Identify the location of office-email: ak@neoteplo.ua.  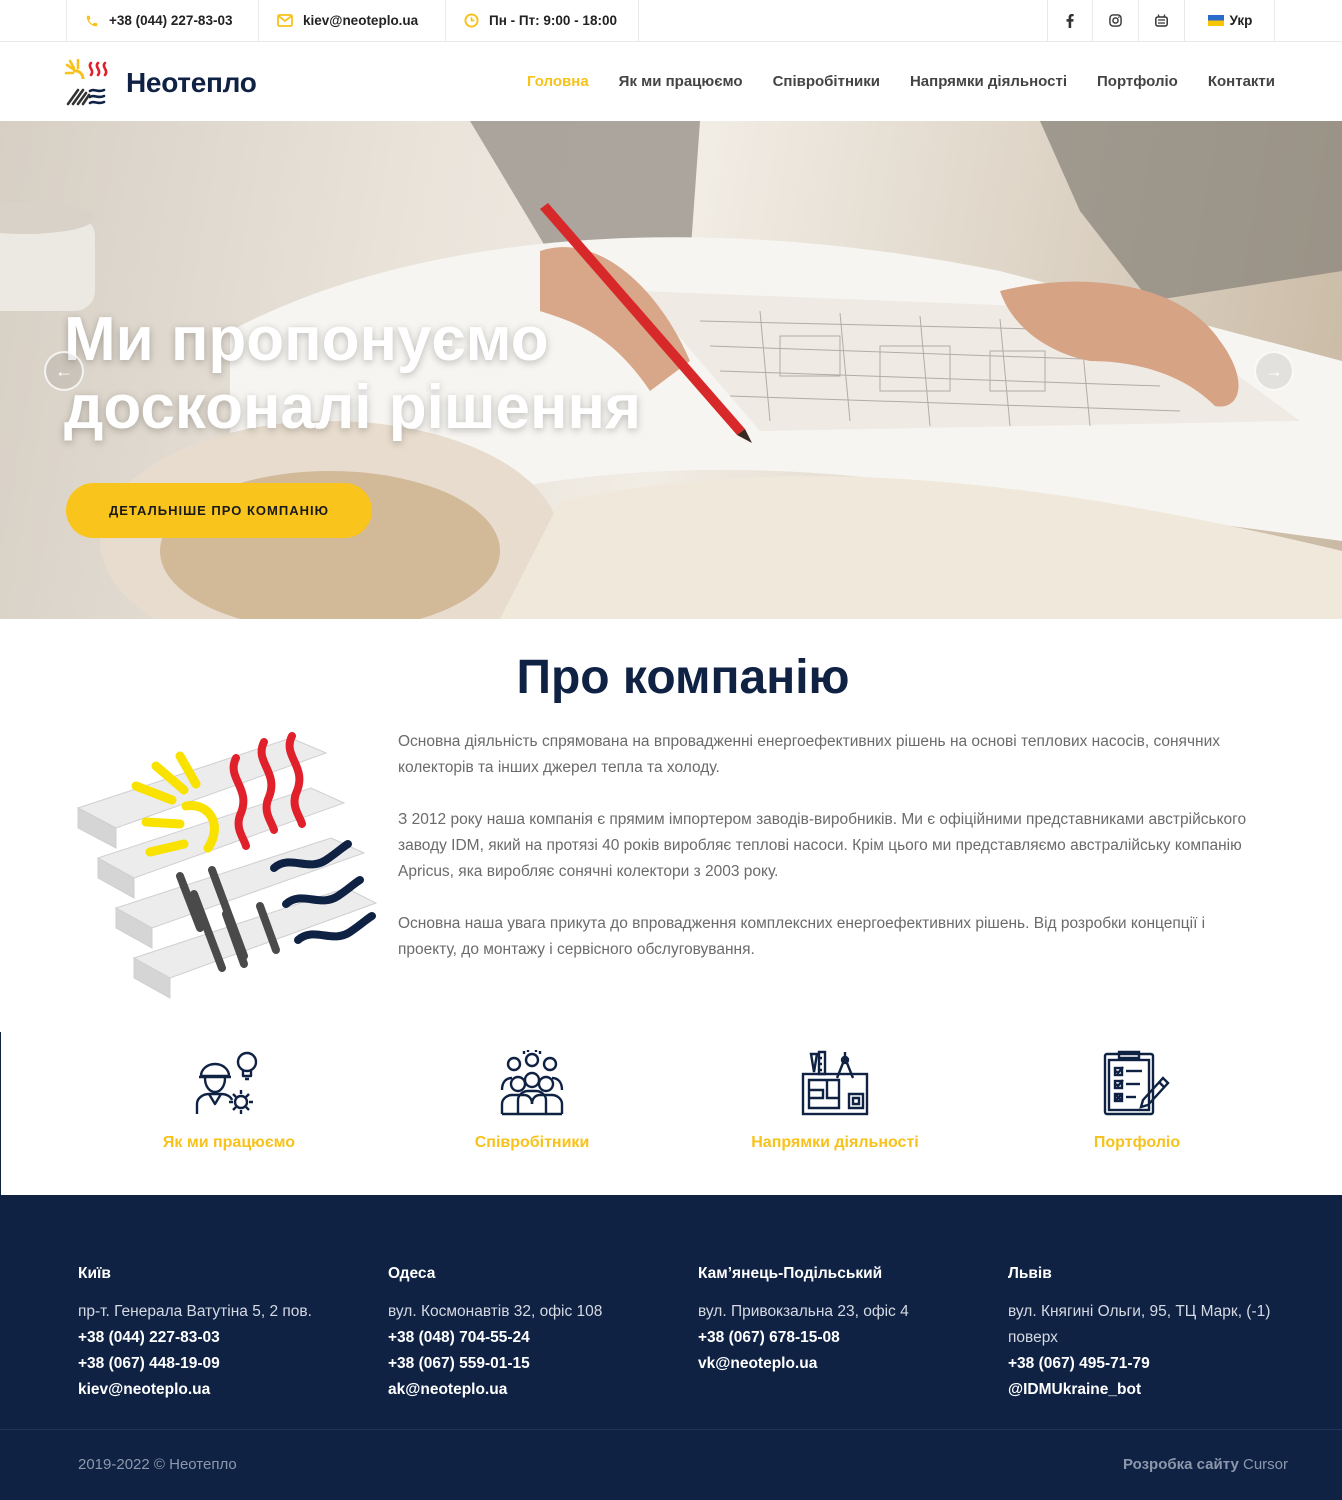
(533, 1390).